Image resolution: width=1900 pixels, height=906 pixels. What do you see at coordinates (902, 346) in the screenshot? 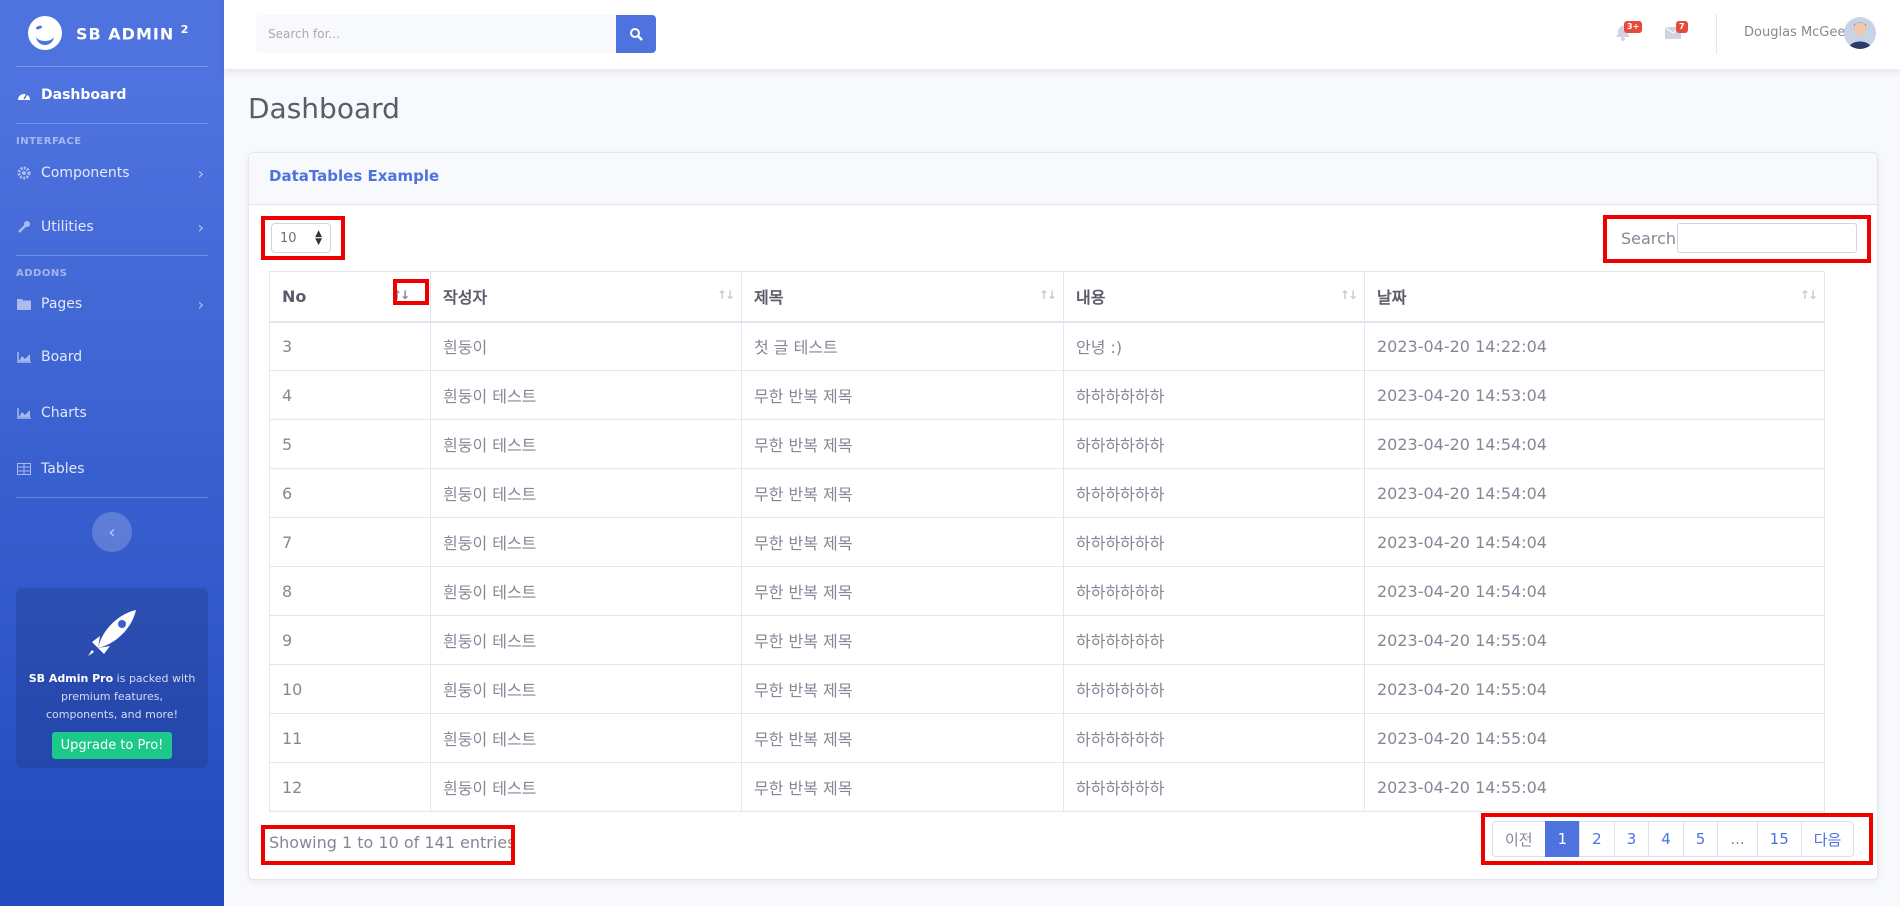
I see `cell-title: 첫 글 테스트` at bounding box center [902, 346].